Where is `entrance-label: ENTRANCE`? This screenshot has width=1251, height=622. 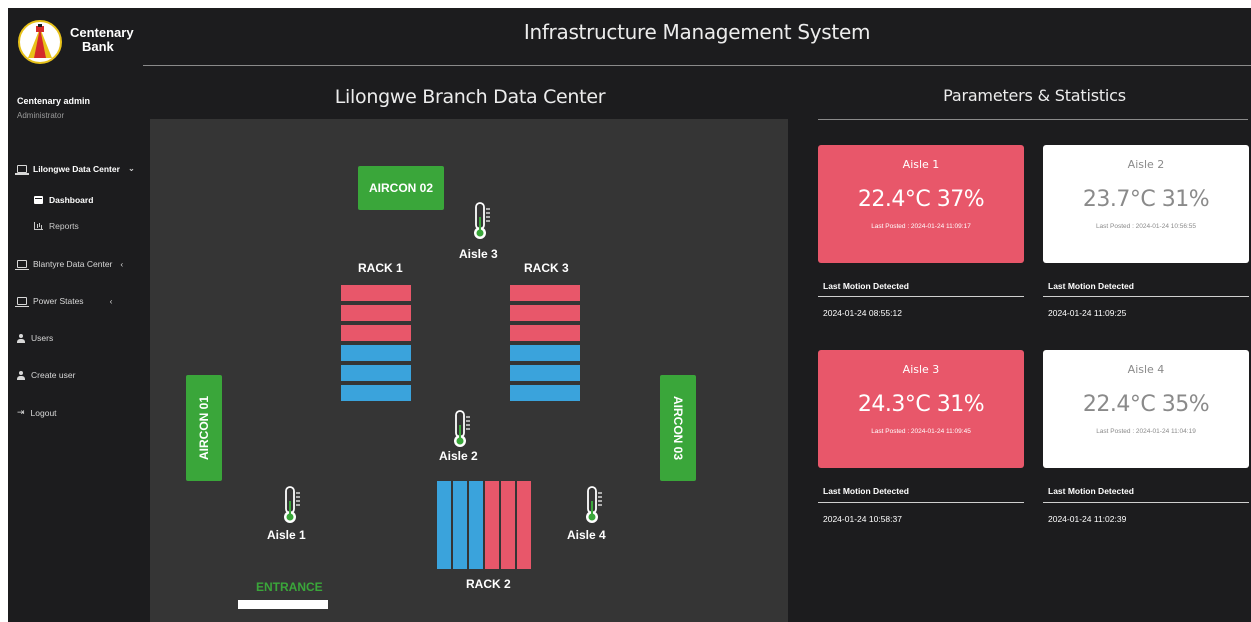
entrance-label: ENTRANCE is located at coordinates (289, 587).